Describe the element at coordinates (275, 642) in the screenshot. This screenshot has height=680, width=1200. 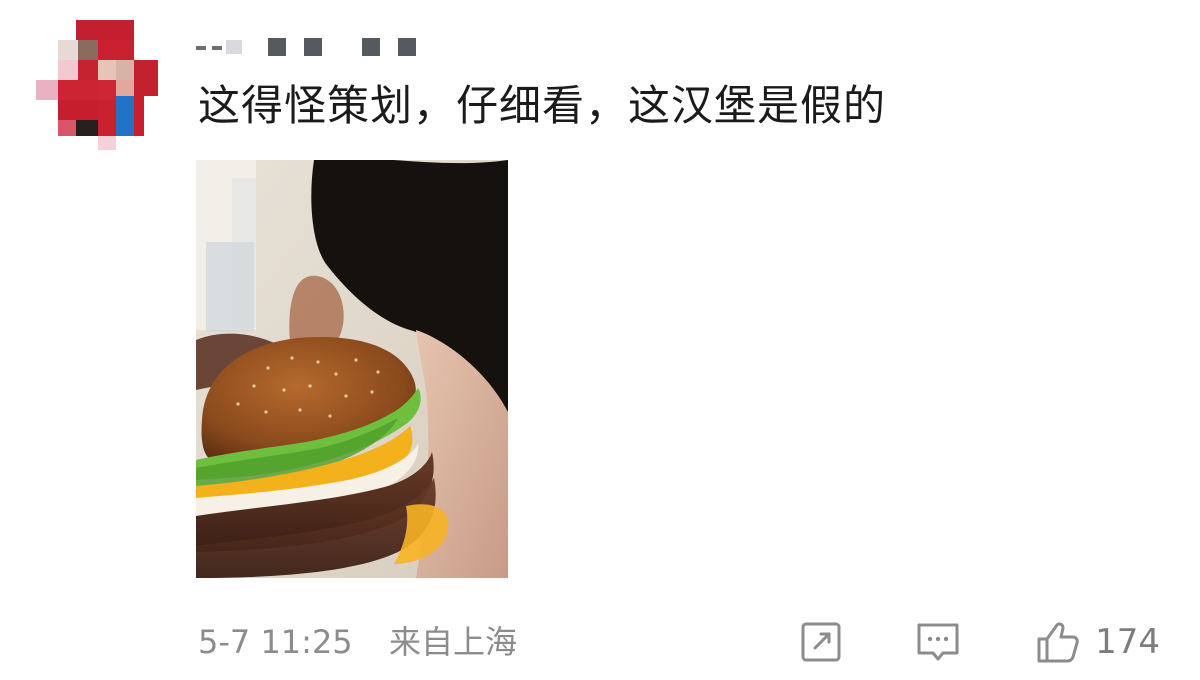
I see `comment-date: 5-7 11:25` at that location.